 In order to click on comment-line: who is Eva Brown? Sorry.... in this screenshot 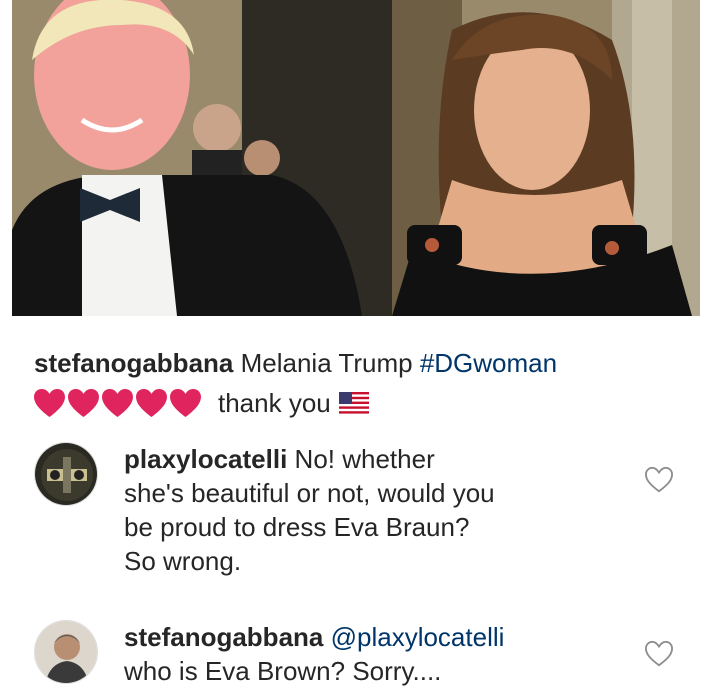, I will do `click(283, 671)`.